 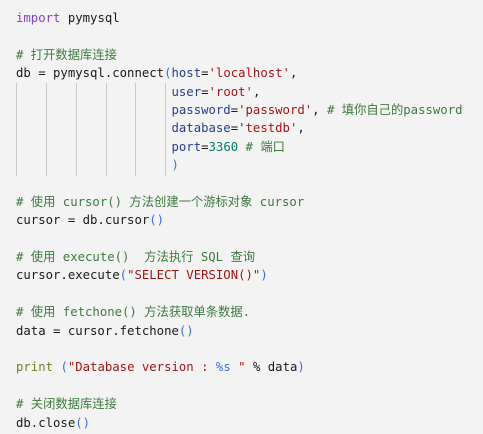 I want to click on comment: # 使用 cursor() 方法创建一个游标对象 cursor, so click(x=160, y=201).